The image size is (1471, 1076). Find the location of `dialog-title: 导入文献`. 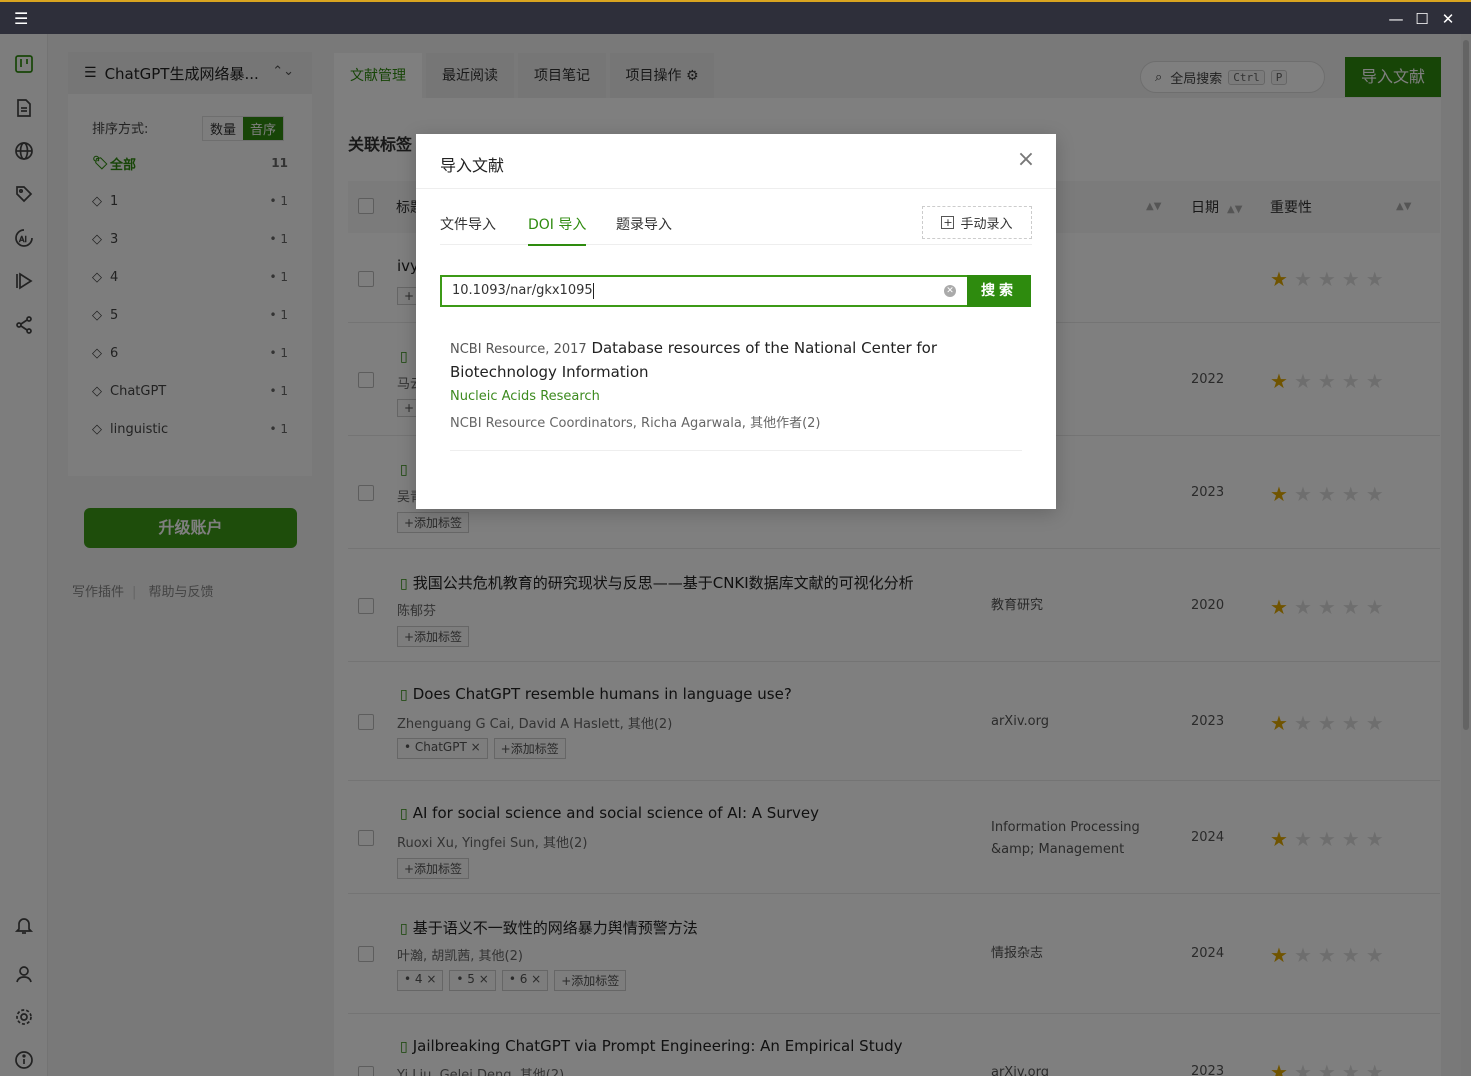

dialog-title: 导入文献 is located at coordinates (472, 165).